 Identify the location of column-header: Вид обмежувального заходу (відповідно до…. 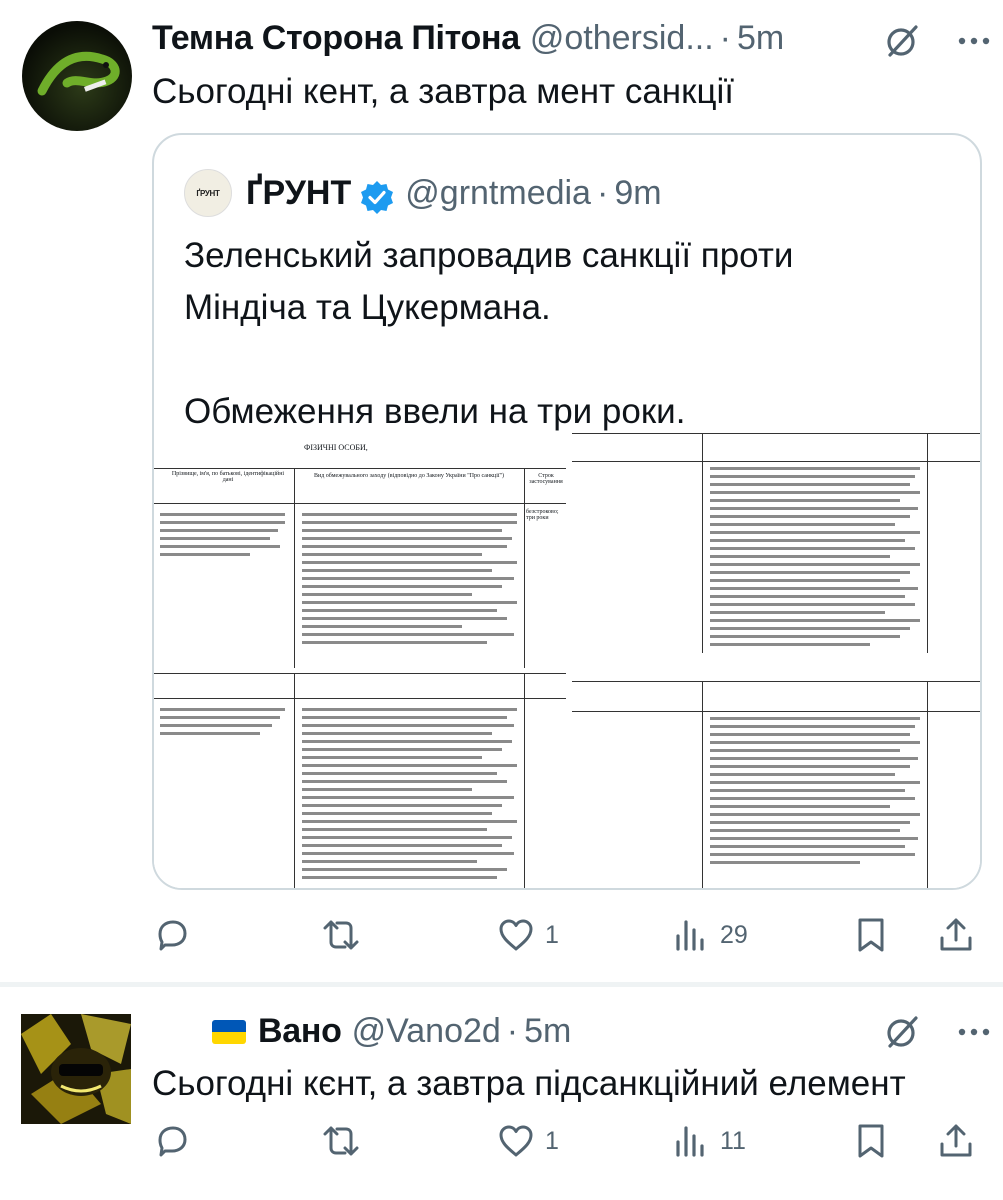
(409, 476).